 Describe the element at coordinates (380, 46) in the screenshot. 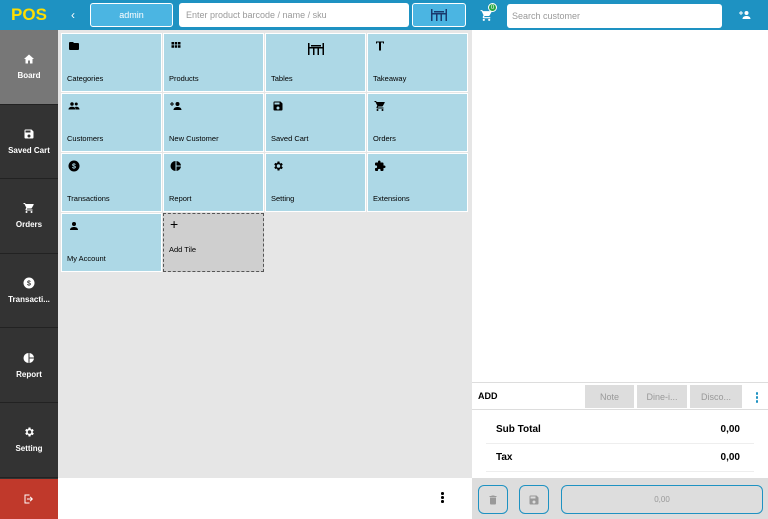

I see `text-t-icon` at that location.